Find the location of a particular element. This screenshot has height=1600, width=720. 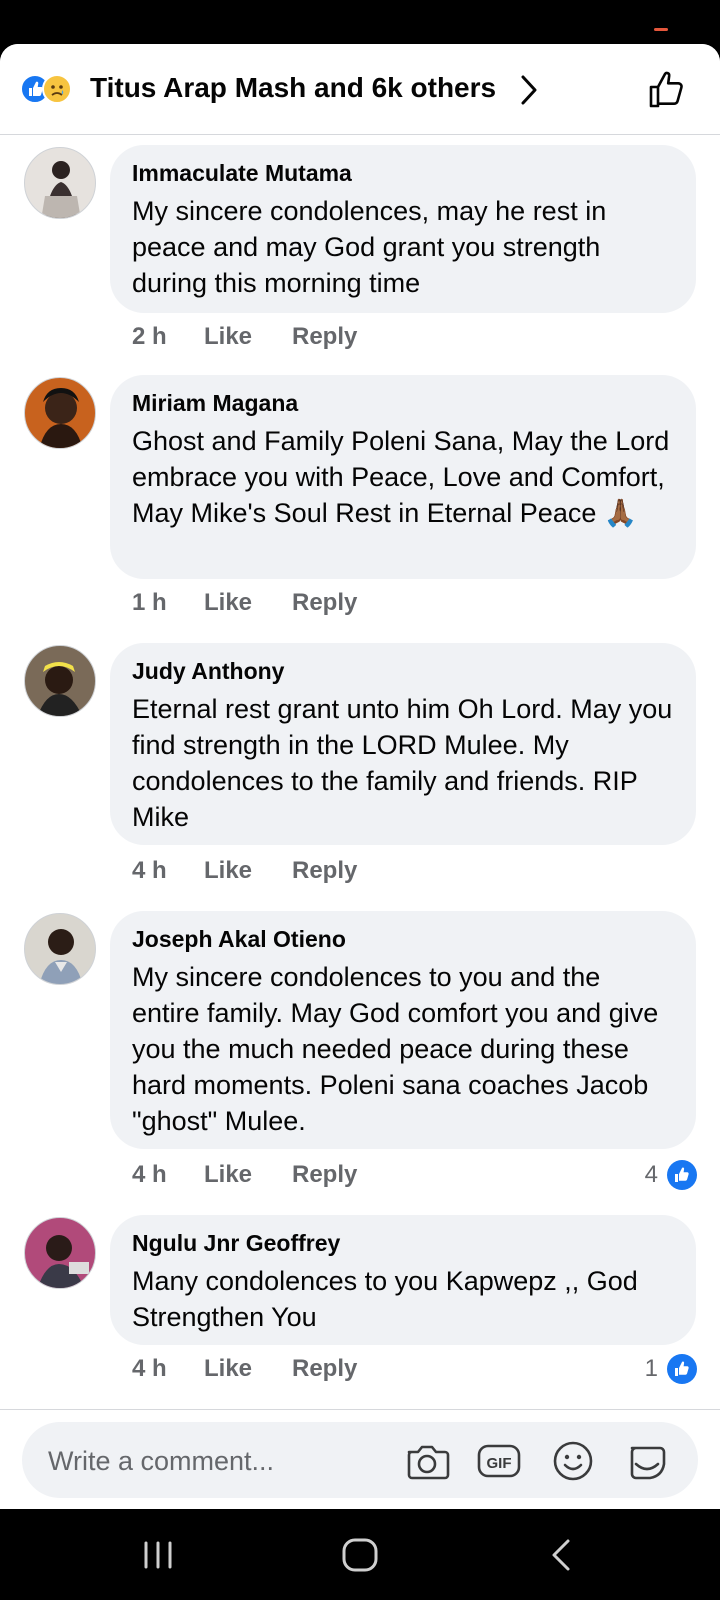

reactions-header: Titus Arap Mash and 6k others is located at coordinates (360, 89).